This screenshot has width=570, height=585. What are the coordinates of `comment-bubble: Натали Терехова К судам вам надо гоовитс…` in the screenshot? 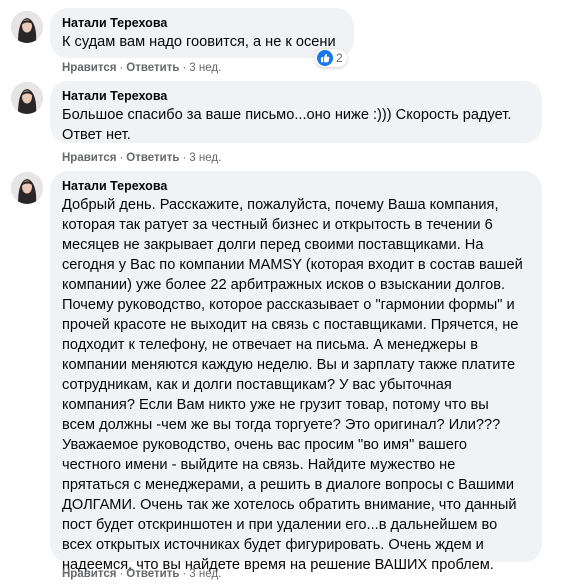 It's located at (202, 33).